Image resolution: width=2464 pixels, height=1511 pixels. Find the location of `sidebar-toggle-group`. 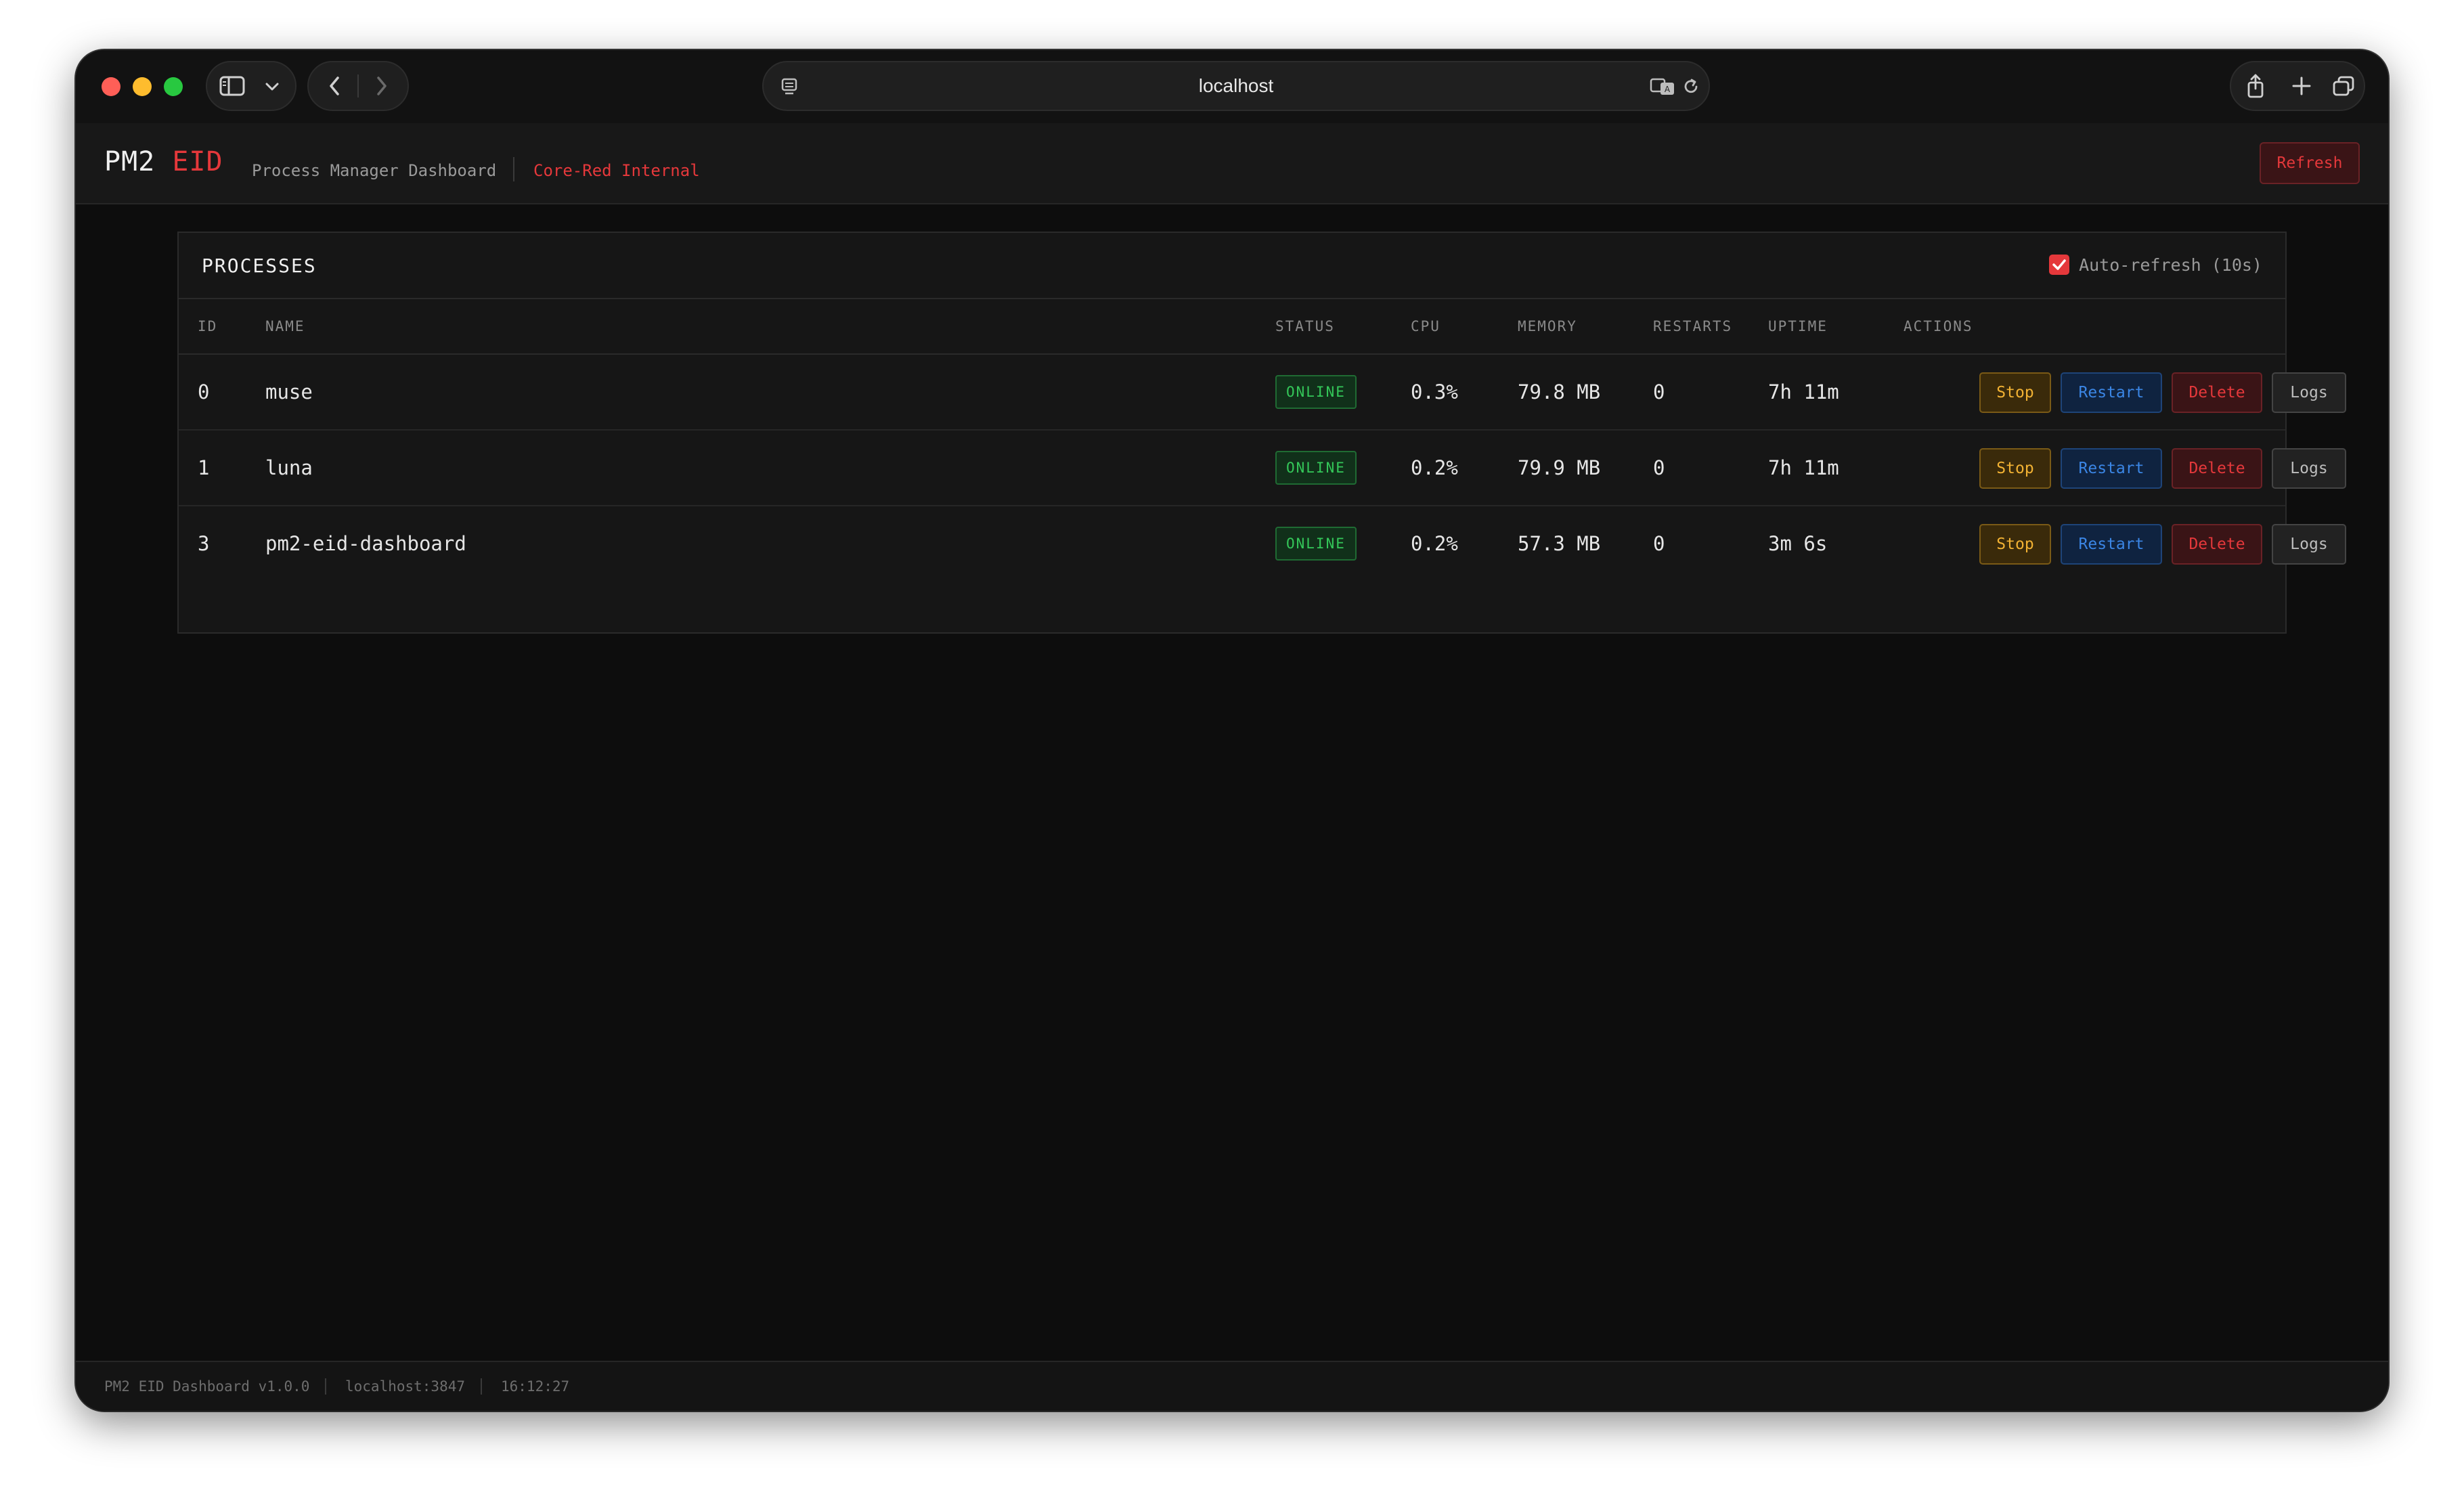

sidebar-toggle-group is located at coordinates (251, 86).